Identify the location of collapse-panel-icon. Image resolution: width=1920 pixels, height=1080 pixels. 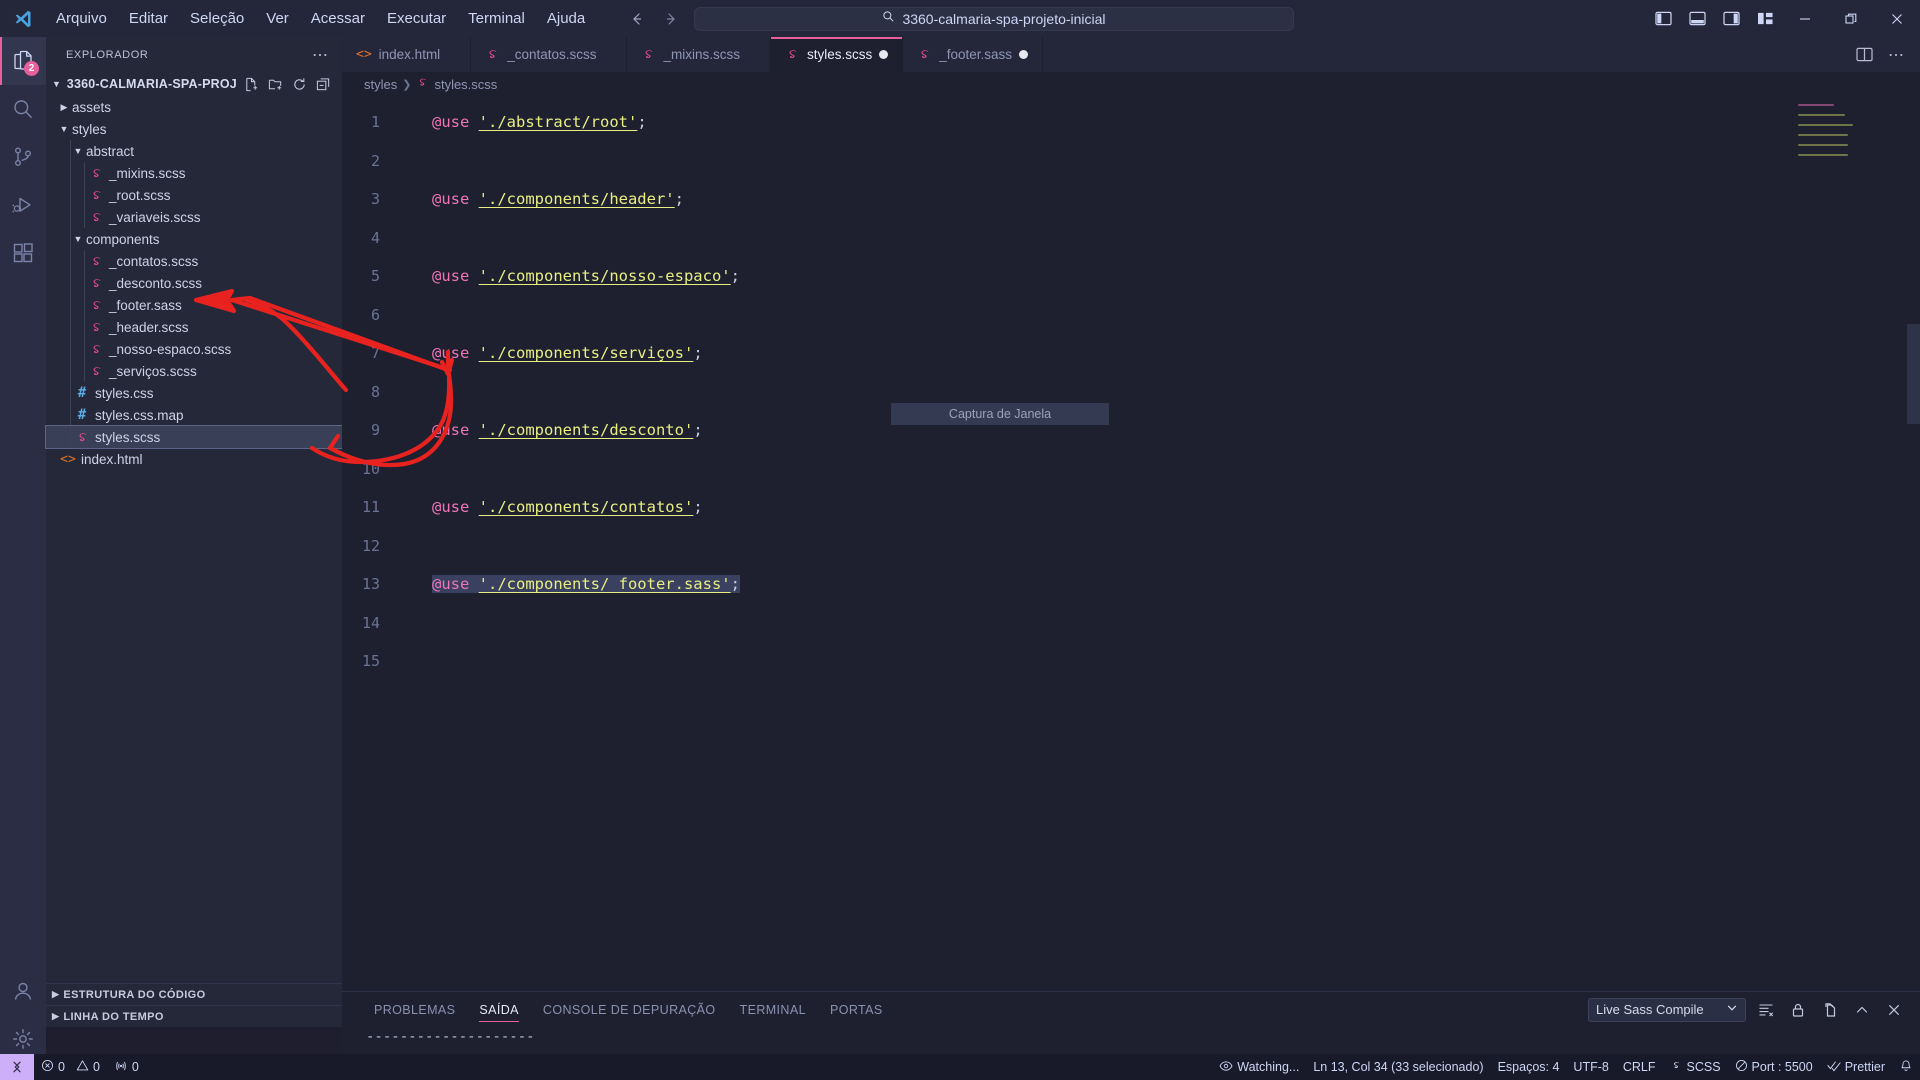
(1862, 1010).